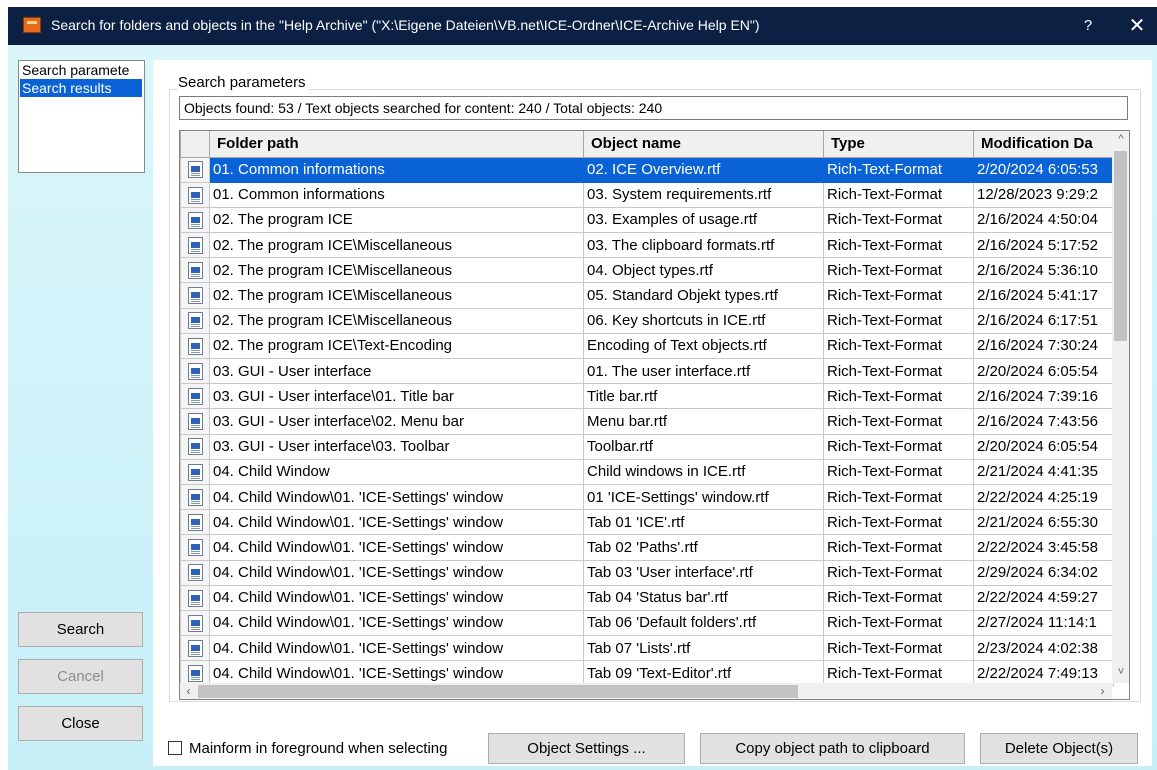 This screenshot has height=770, width=1157. Describe the element at coordinates (703, 371) in the screenshot. I see `cell-object-name: 01. The user interface.rtf` at that location.